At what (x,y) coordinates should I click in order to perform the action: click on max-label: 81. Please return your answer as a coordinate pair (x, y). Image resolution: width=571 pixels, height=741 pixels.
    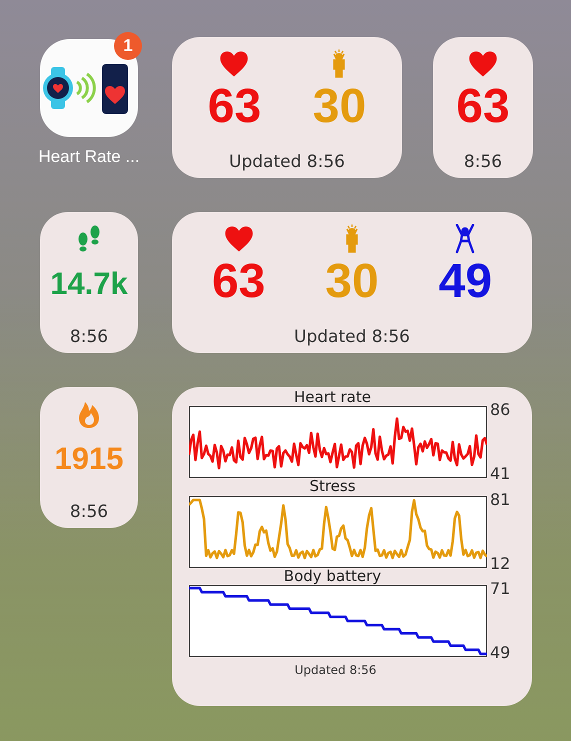
    Looking at the image, I should click on (500, 500).